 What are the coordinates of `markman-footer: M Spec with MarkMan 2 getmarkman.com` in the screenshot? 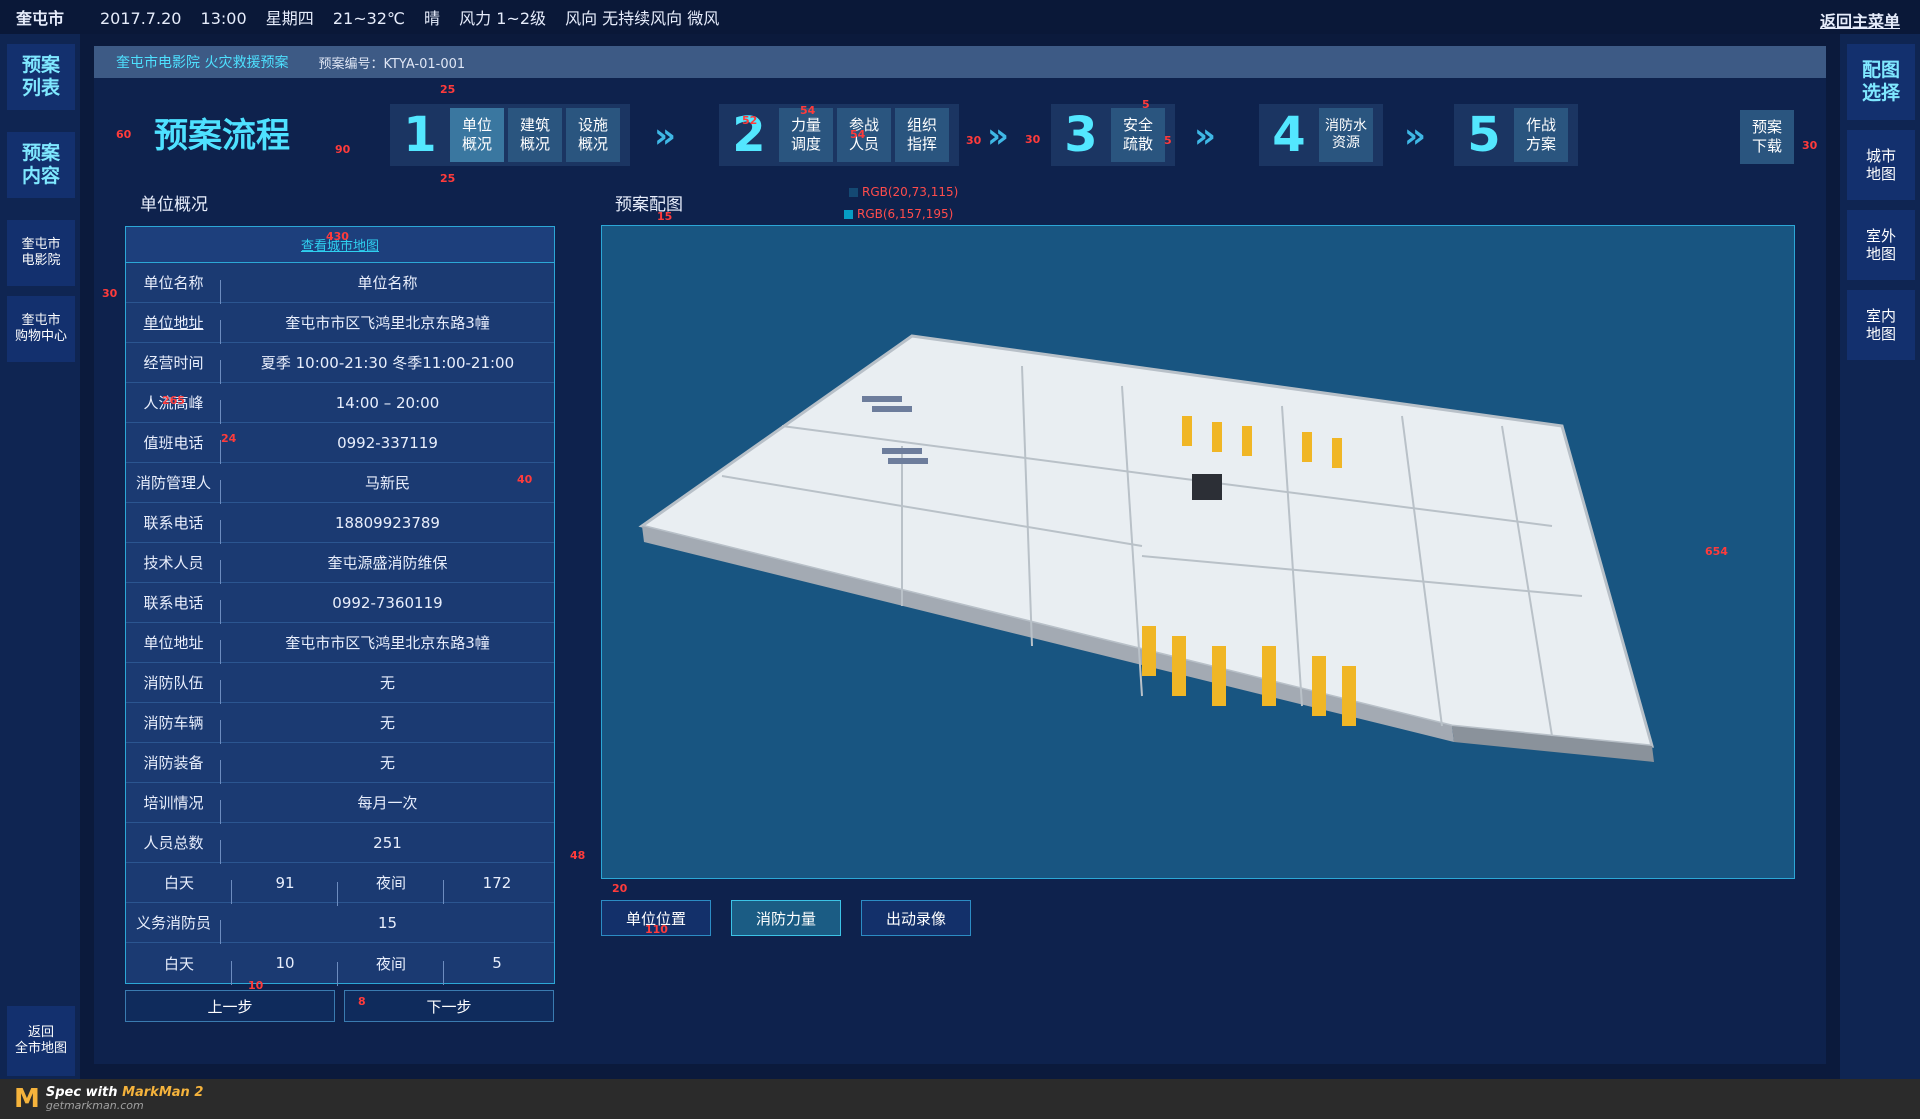 It's located at (960, 1099).